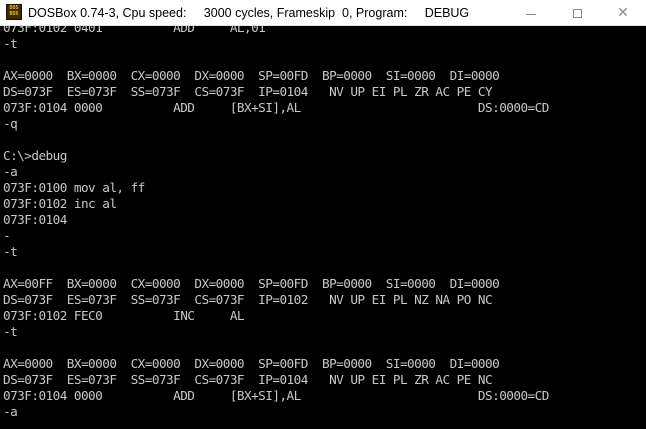 The height and width of the screenshot is (429, 646). I want to click on minimize-button, so click(531, 13).